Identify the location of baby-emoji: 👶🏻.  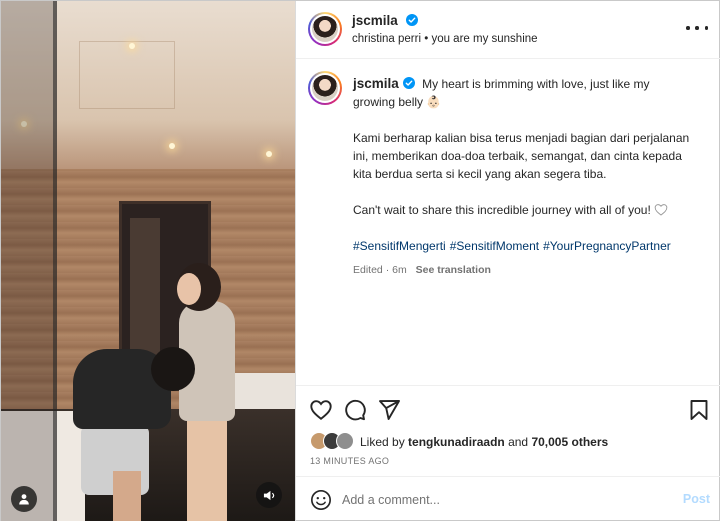
(434, 102).